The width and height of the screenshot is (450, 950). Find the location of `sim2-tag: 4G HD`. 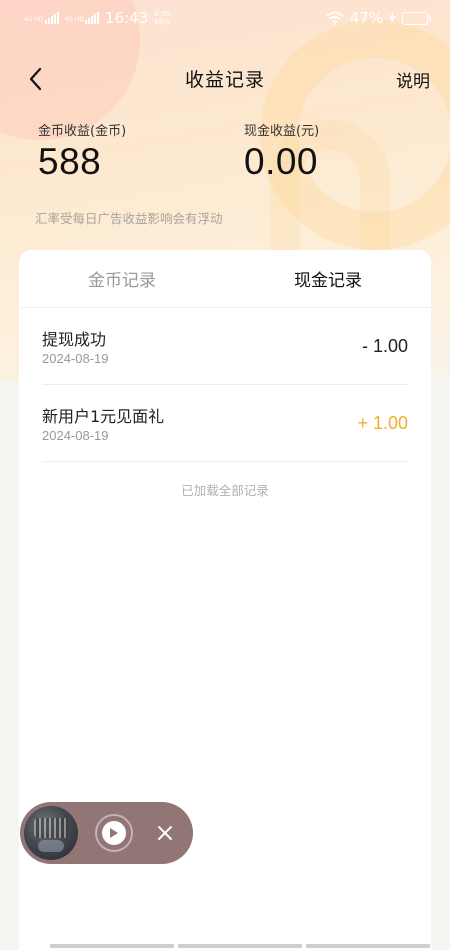

sim2-tag: 4G HD is located at coordinates (74, 19).